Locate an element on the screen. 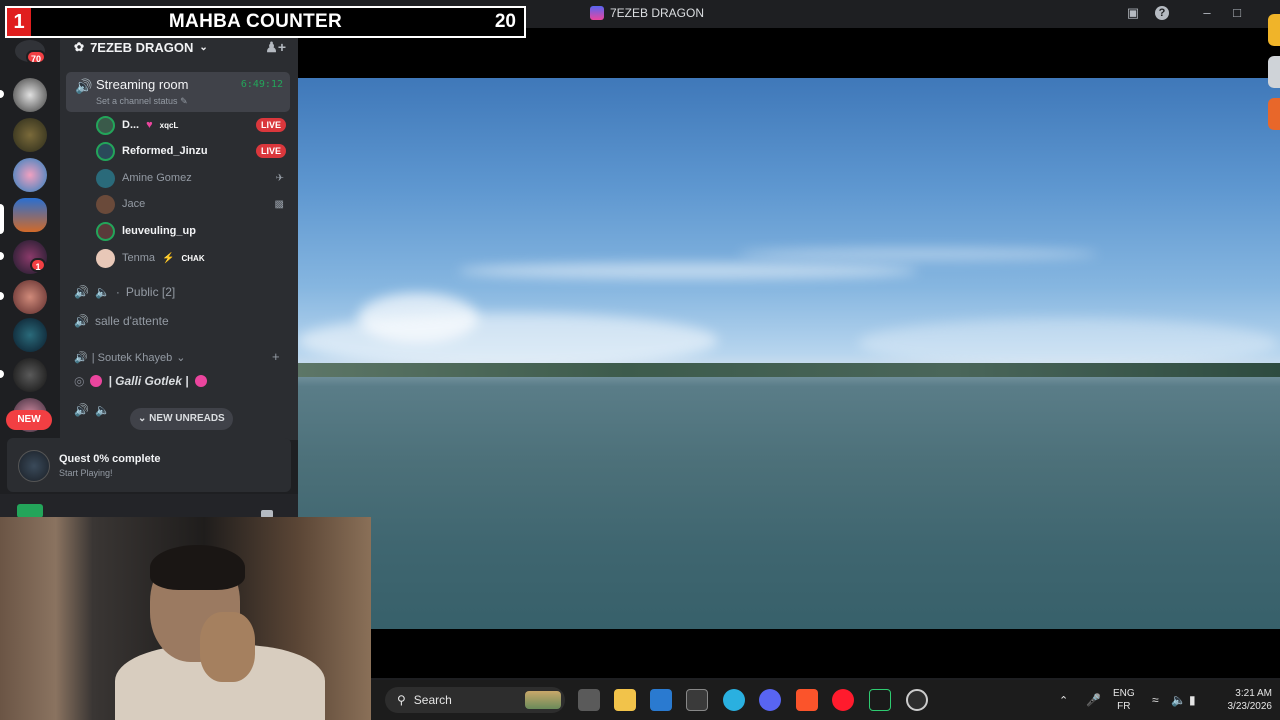 Image resolution: width=1280 pixels, height=720 pixels. channel-name: | Galli Gotlek | is located at coordinates (148, 381).